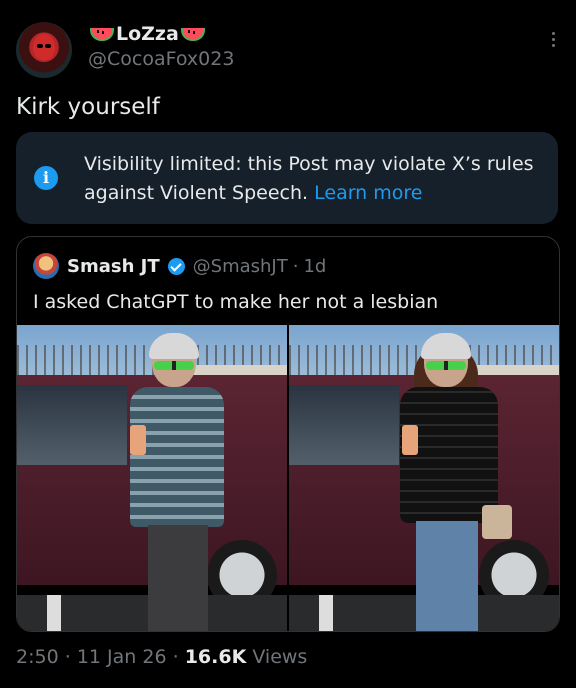 The width and height of the screenshot is (576, 688). I want to click on post-meta: 2:50 · 11 Jan 26 · 16.6K Views, so click(161, 657).